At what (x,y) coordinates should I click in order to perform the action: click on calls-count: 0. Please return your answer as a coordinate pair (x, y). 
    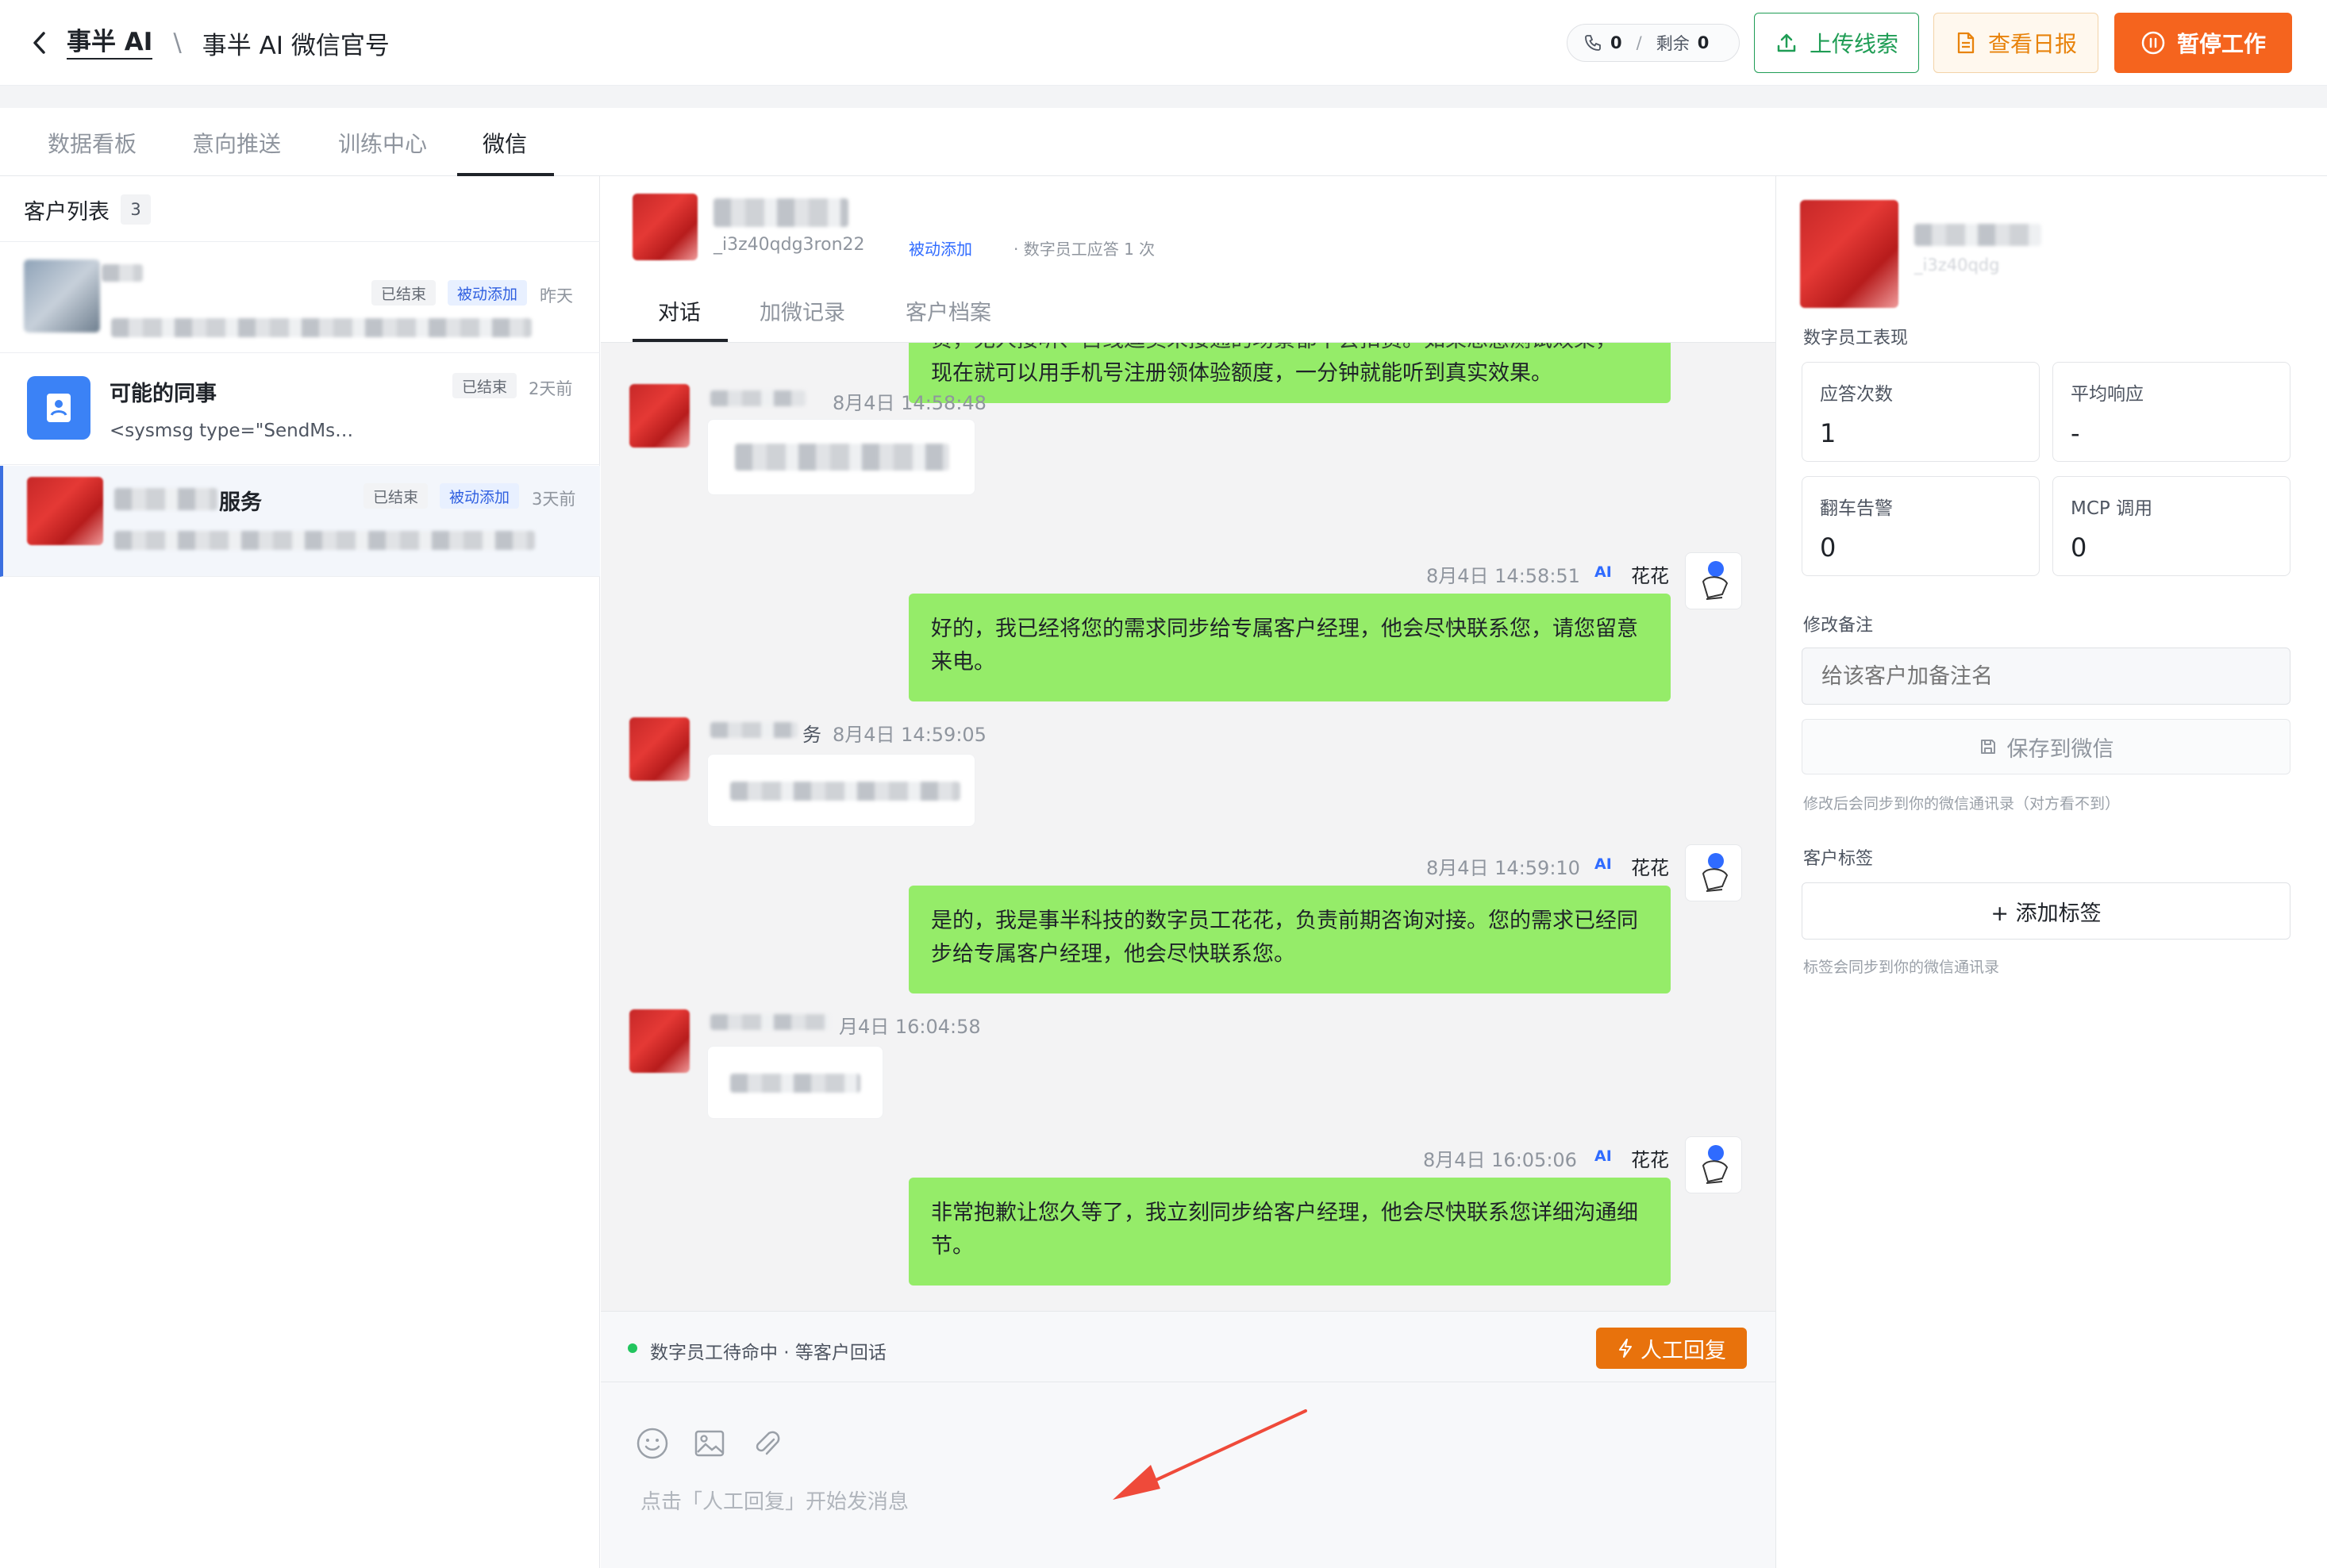
    Looking at the image, I should click on (1616, 42).